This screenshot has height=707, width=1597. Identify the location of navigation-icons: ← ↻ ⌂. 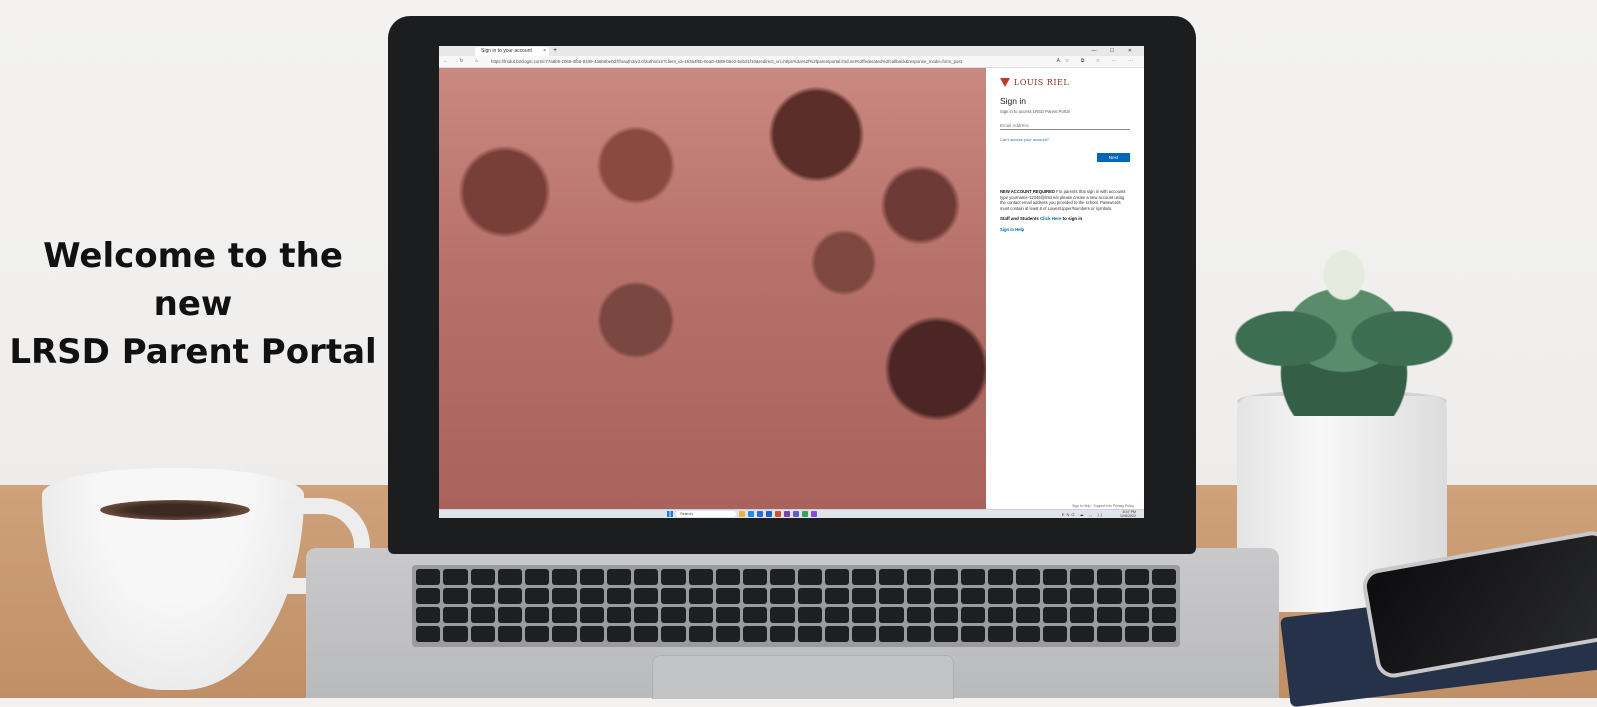
(463, 61).